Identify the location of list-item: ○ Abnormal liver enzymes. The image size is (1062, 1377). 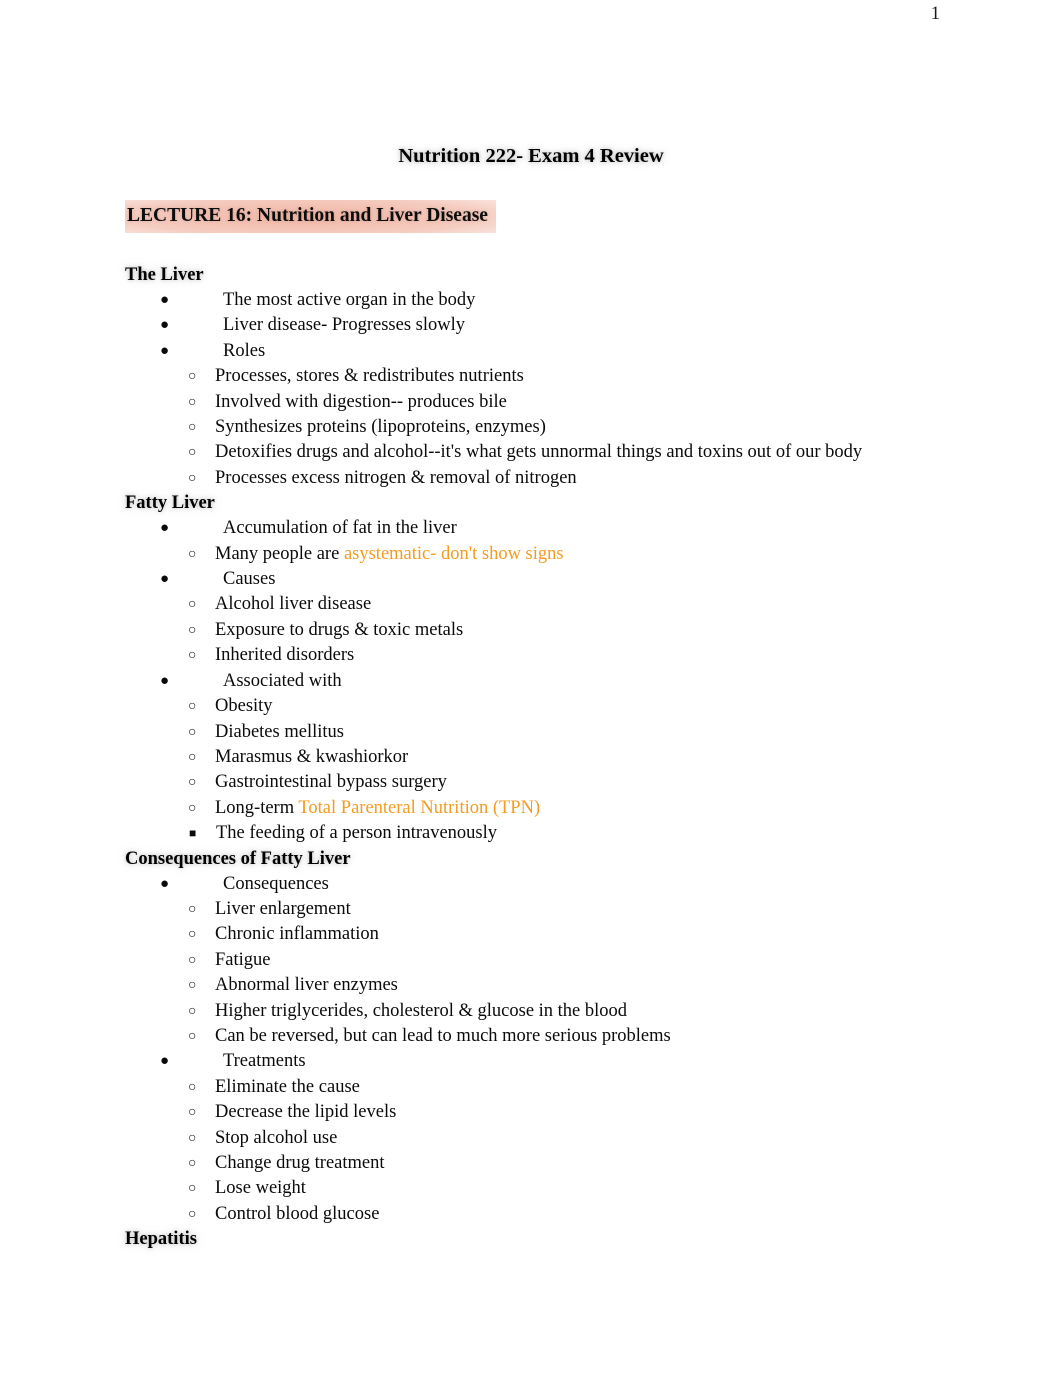
(562, 985).